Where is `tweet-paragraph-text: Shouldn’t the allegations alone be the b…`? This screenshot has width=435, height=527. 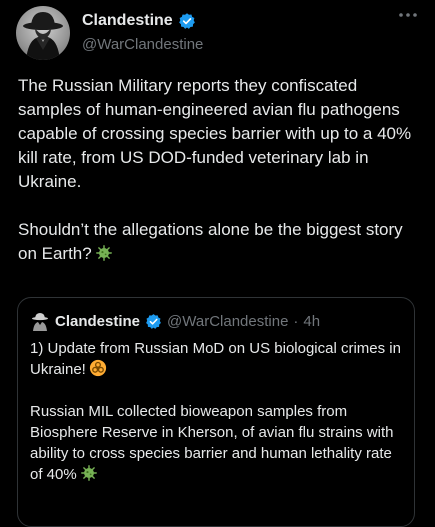
tweet-paragraph-text: Shouldn’t the allegations alone be the b… is located at coordinates (210, 241).